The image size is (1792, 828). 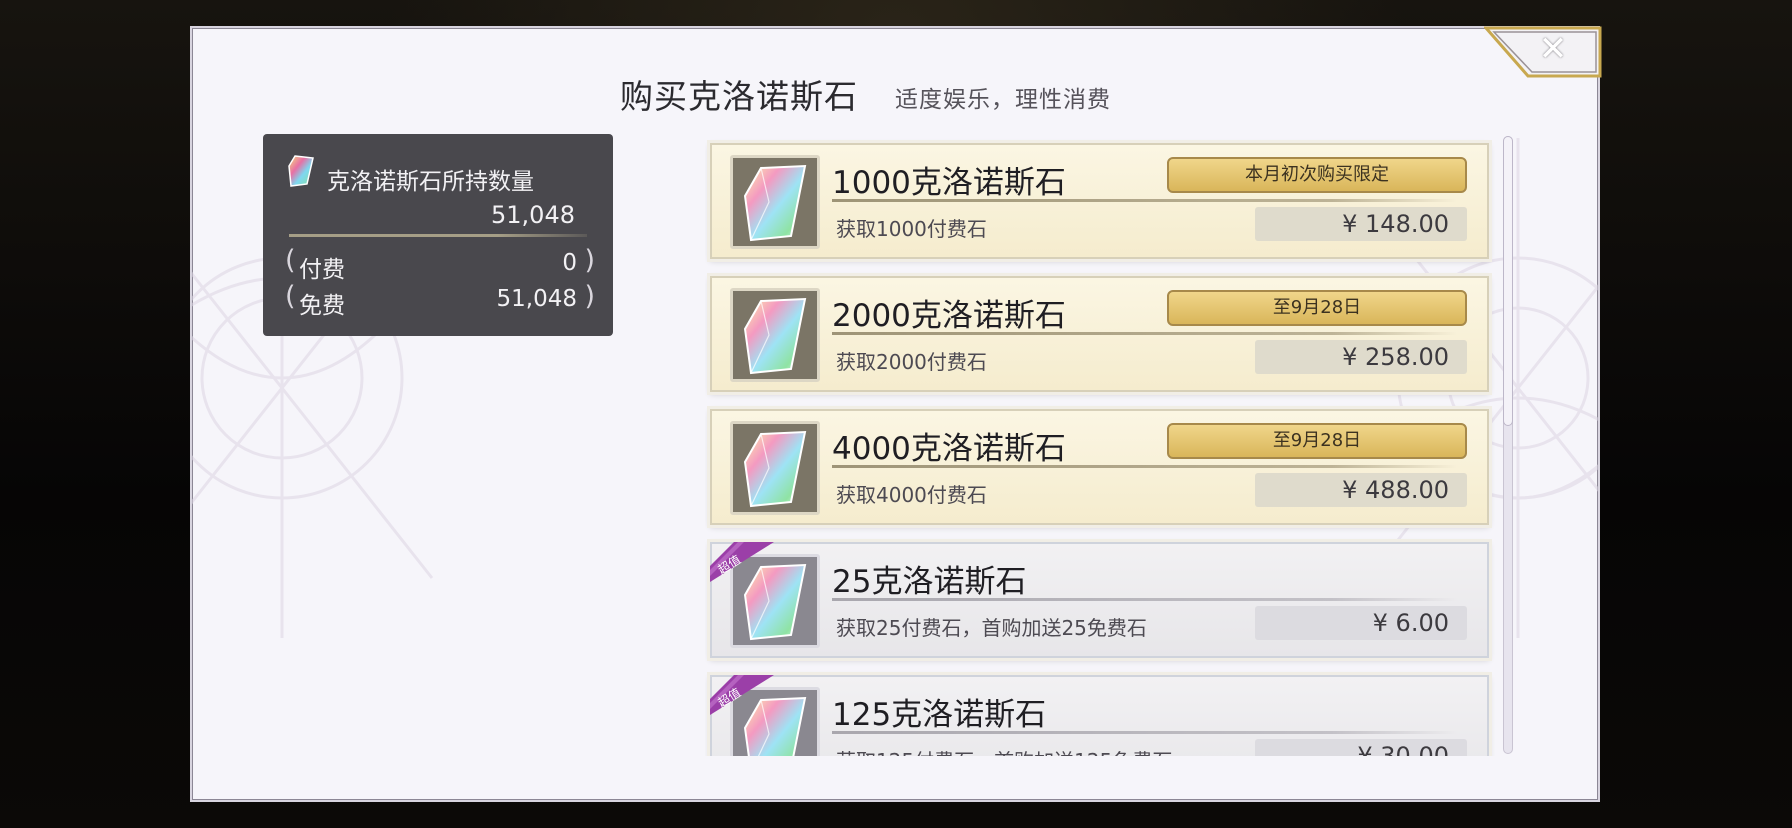 I want to click on holdings-label: 克洛诺斯石所持数量, so click(x=430, y=182).